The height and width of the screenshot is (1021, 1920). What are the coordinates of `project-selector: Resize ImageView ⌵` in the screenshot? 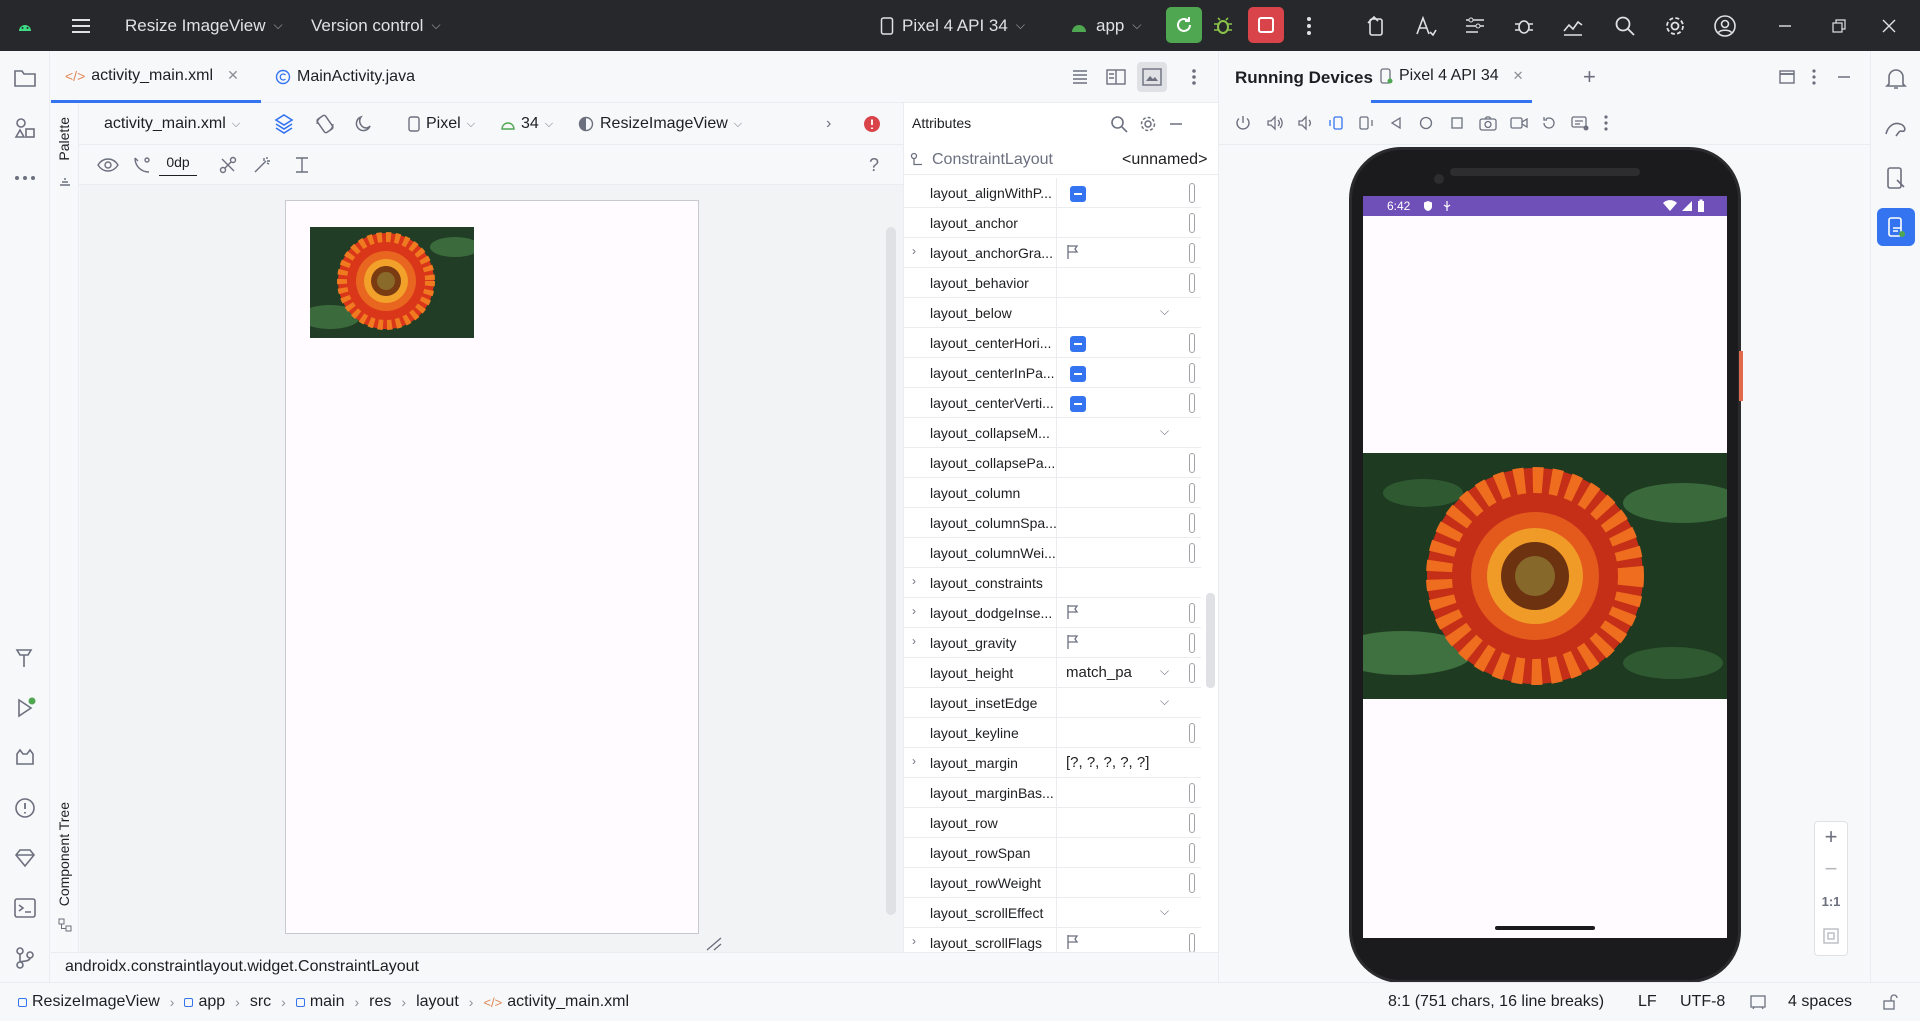 It's located at (204, 25).